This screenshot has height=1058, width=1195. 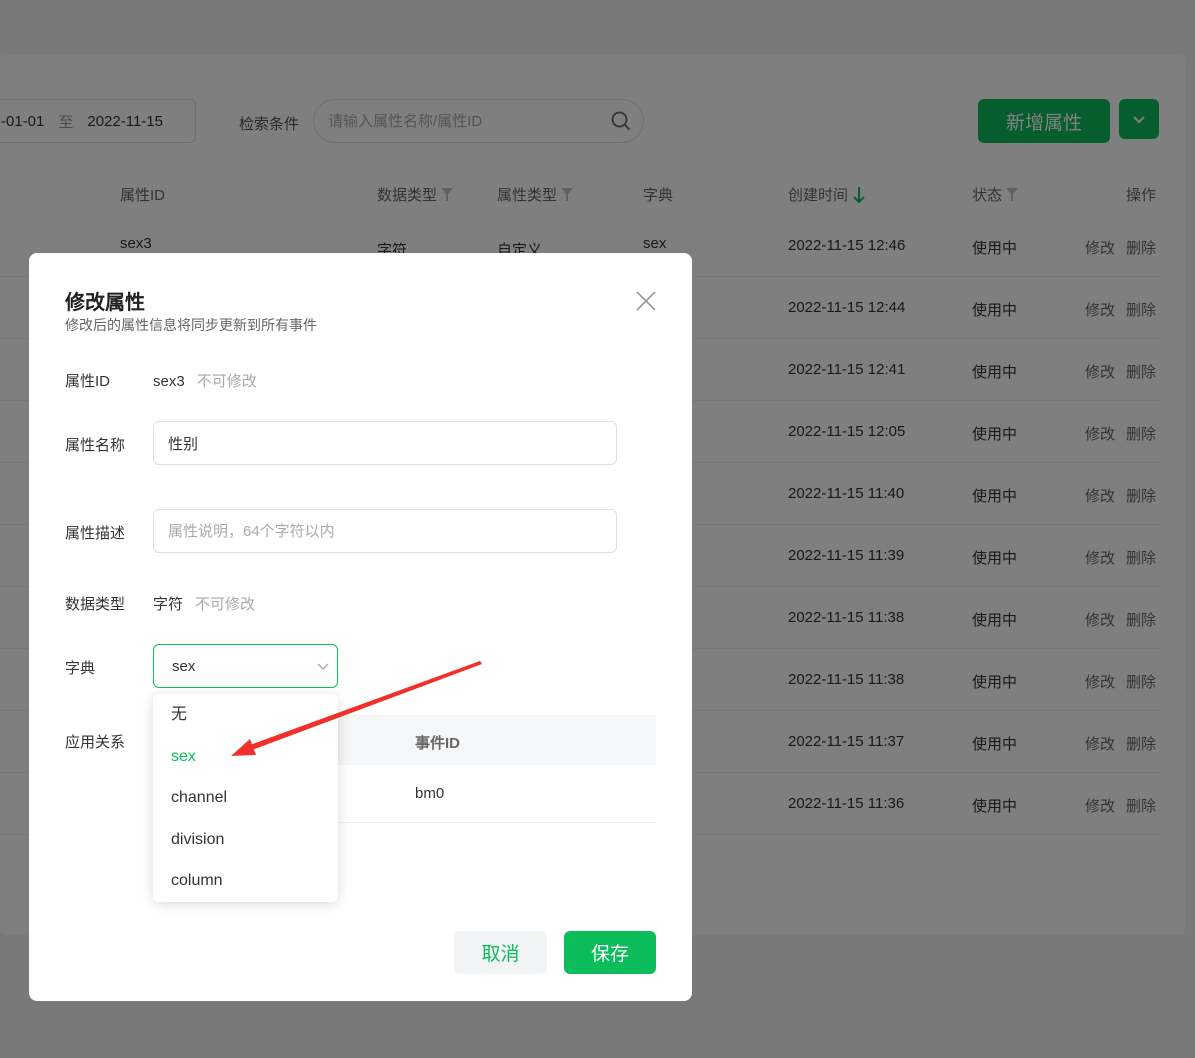 I want to click on relation-label: 应用关系, so click(x=95, y=742).